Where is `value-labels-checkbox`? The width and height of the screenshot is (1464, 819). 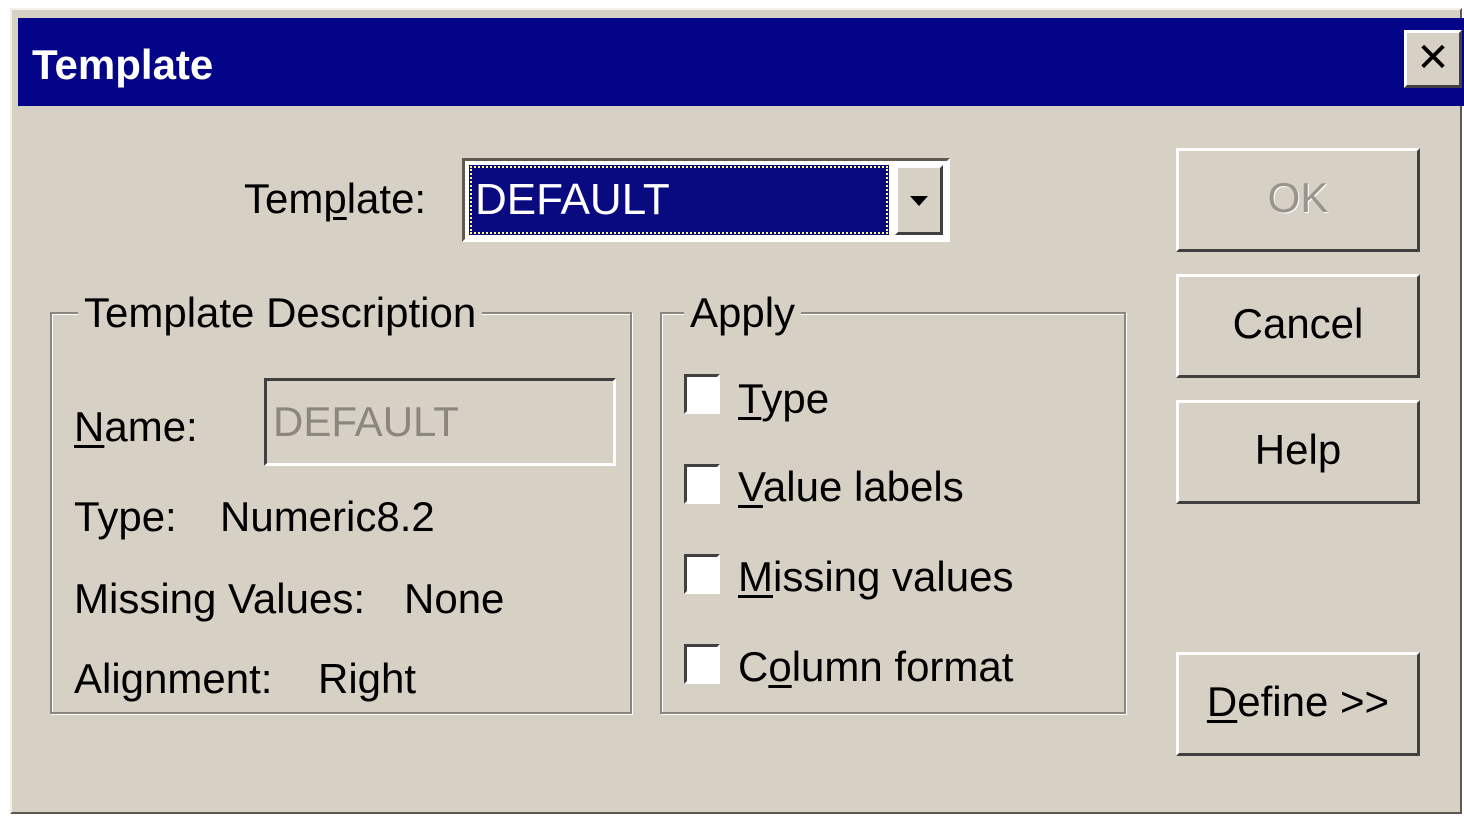
value-labels-checkbox is located at coordinates (702, 484).